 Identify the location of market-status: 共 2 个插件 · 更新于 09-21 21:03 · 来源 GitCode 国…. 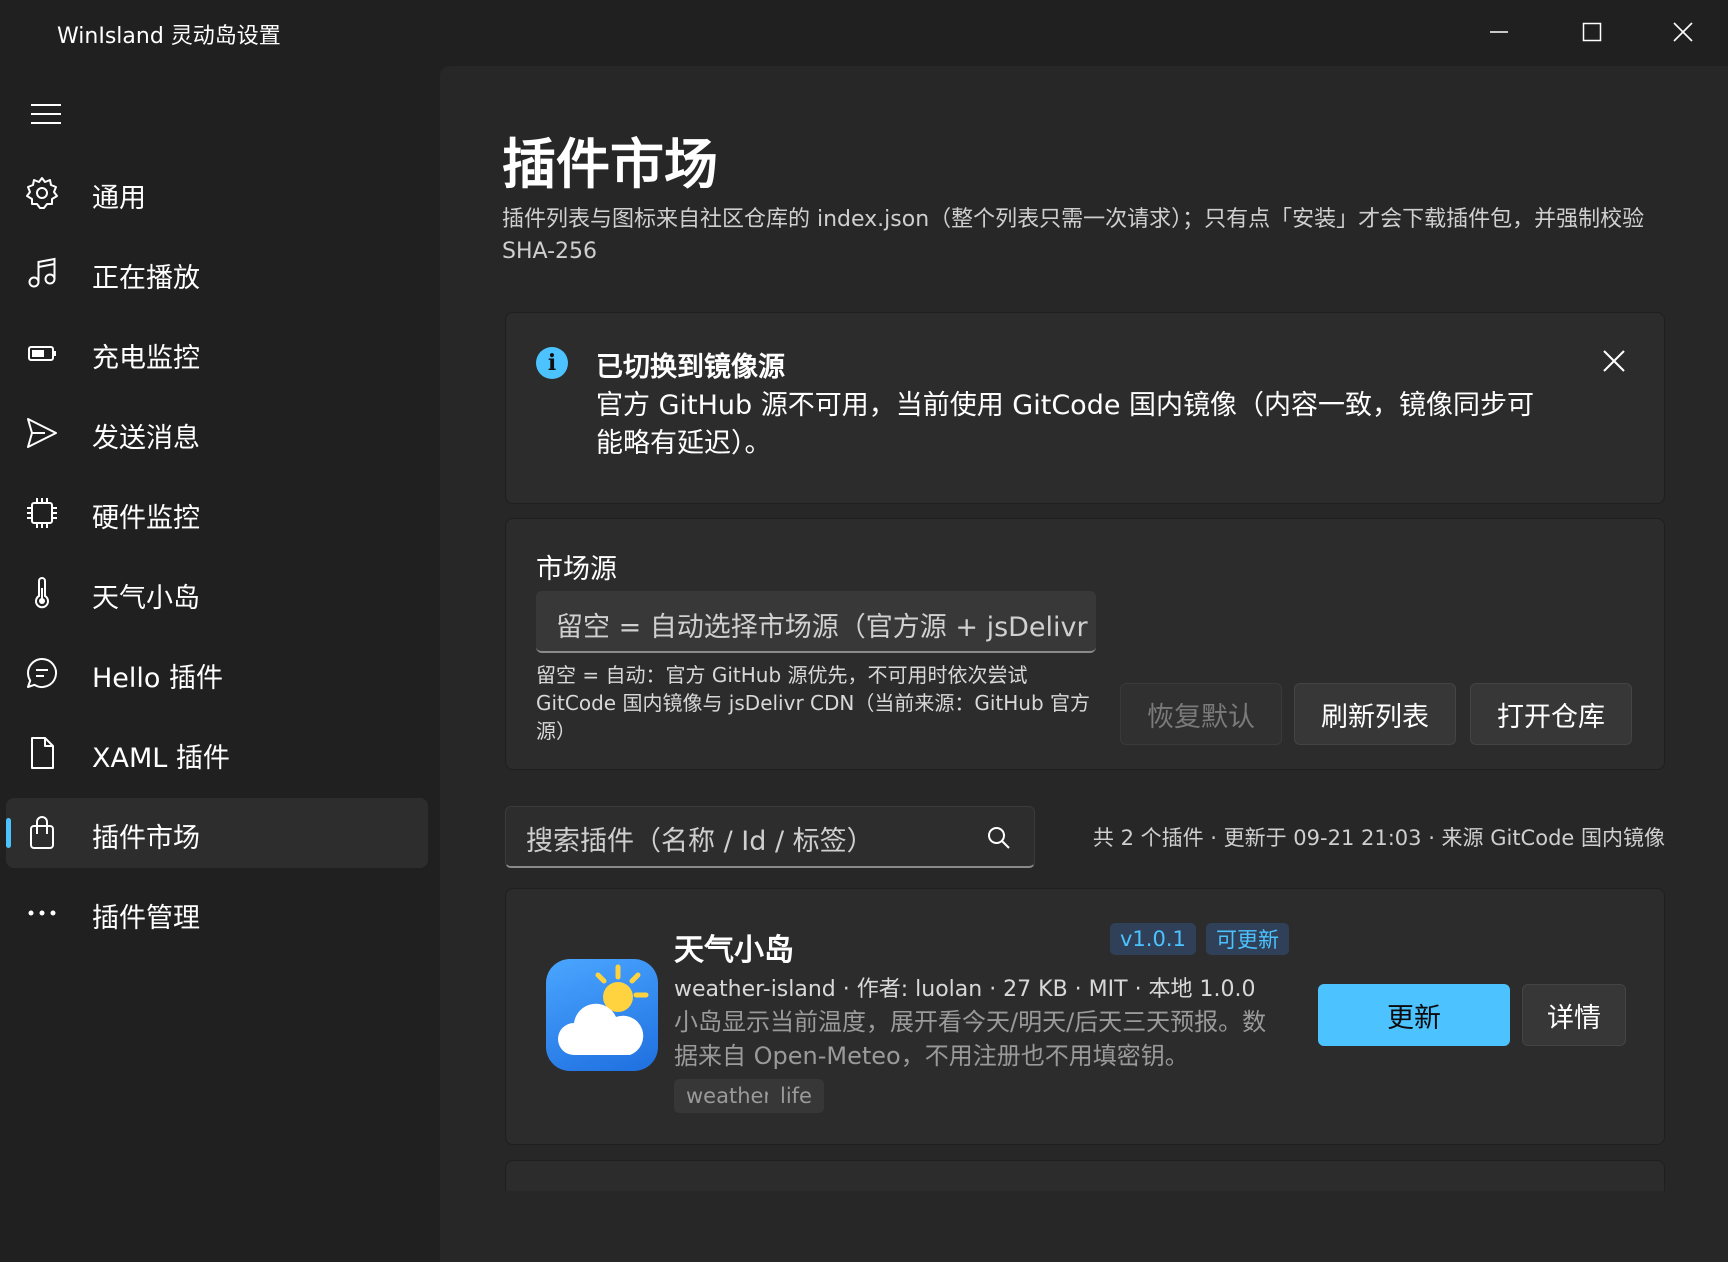
(1378, 838).